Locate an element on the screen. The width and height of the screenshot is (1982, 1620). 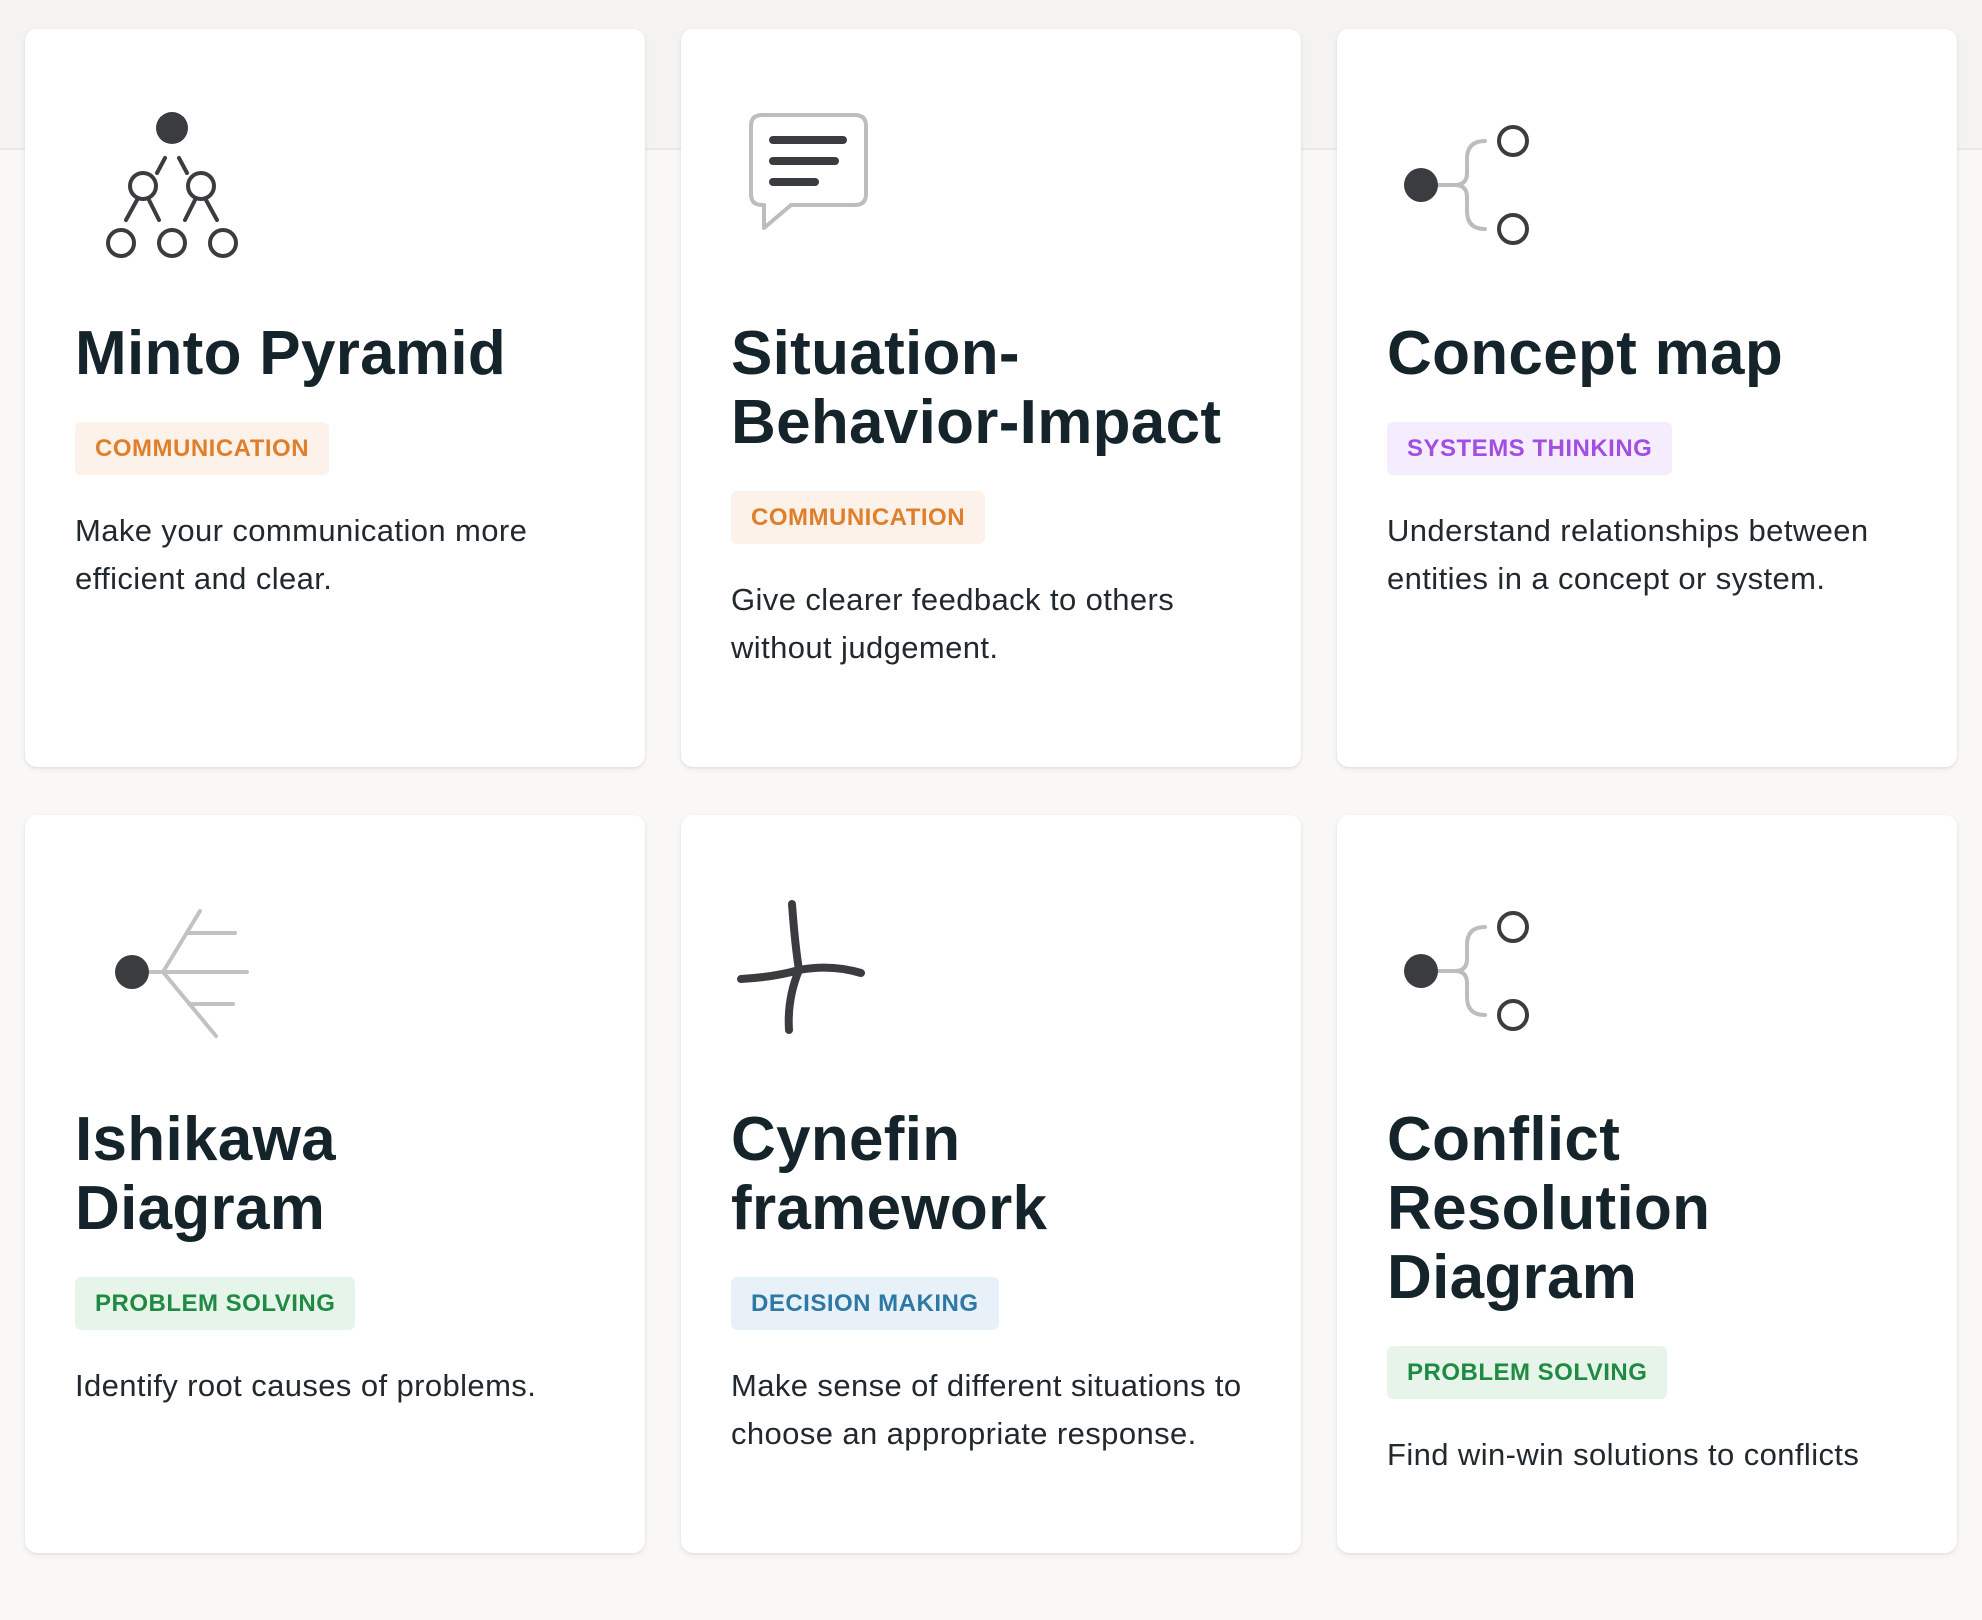
concept-branch-icon is located at coordinates (1482, 196).